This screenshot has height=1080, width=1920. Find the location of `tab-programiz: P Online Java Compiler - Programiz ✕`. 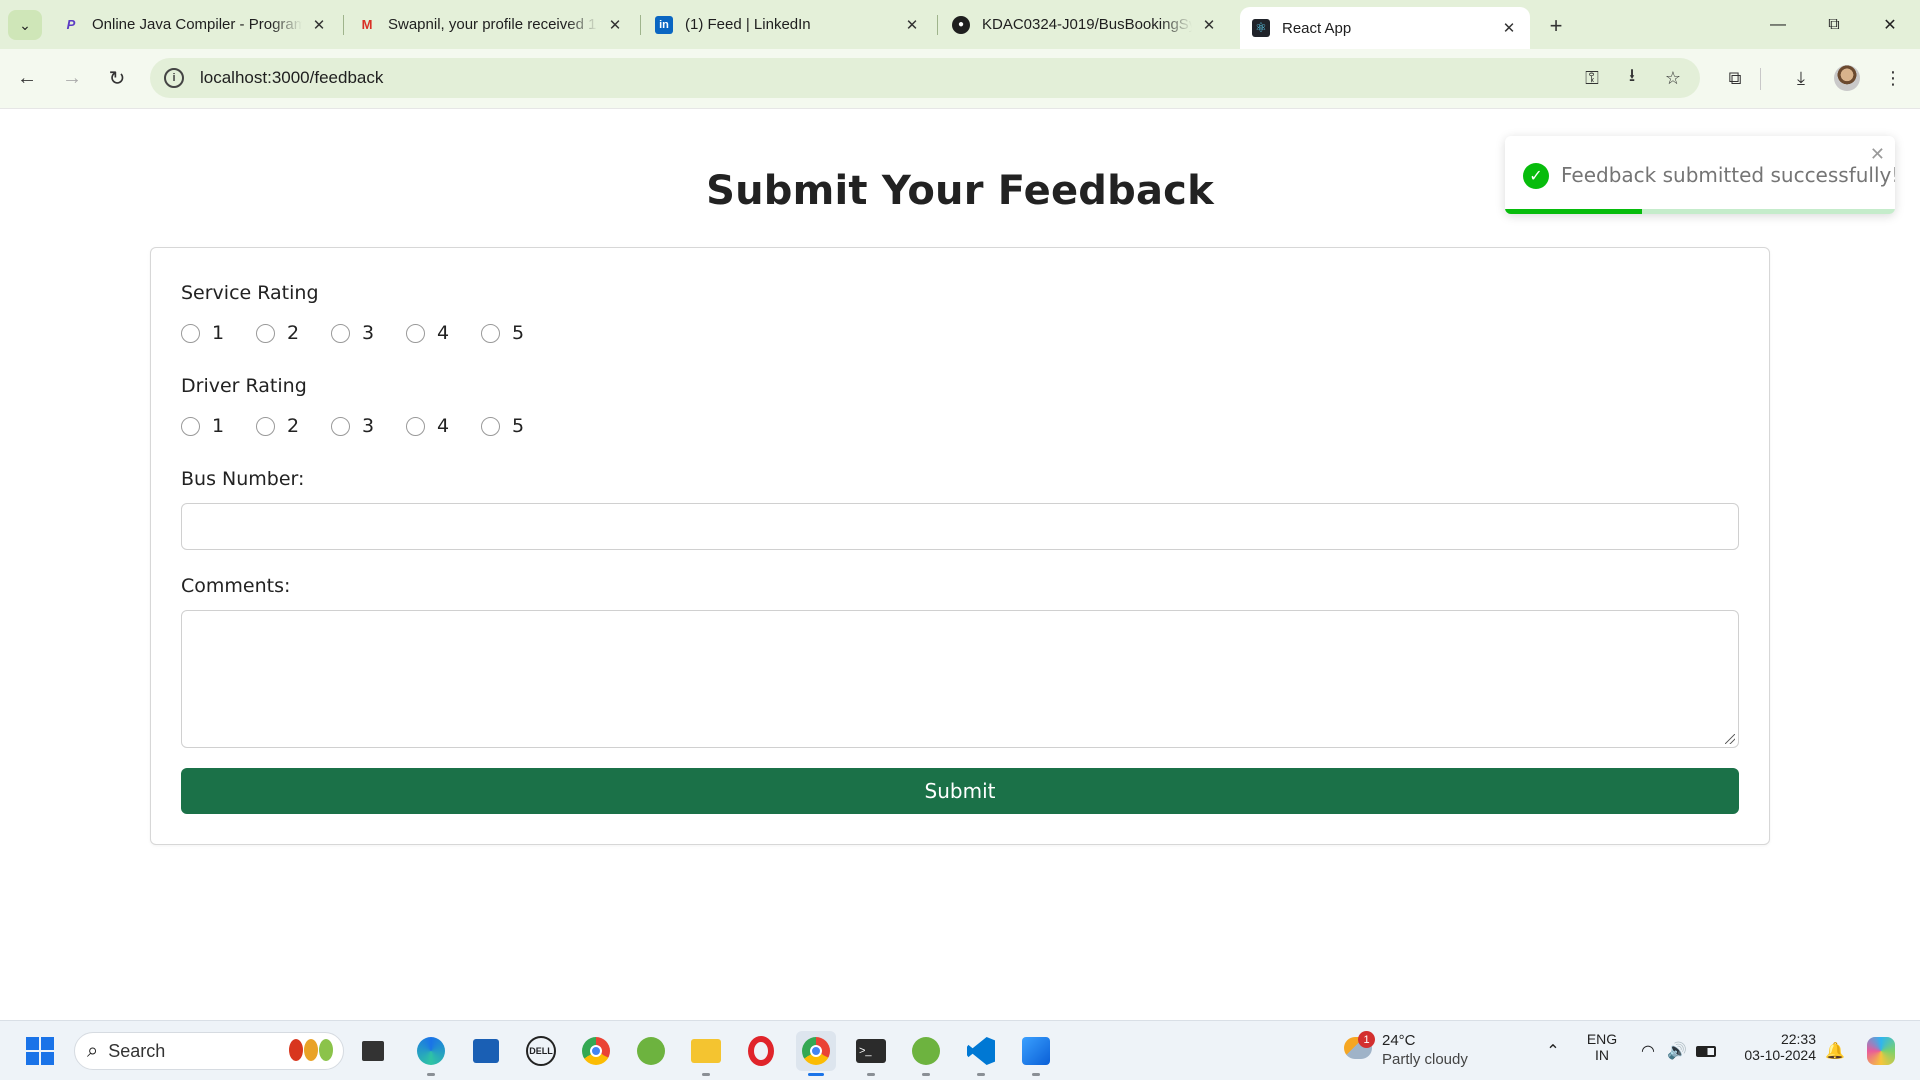

tab-programiz: P Online Java Compiler - Programiz ✕ is located at coordinates (195, 24).